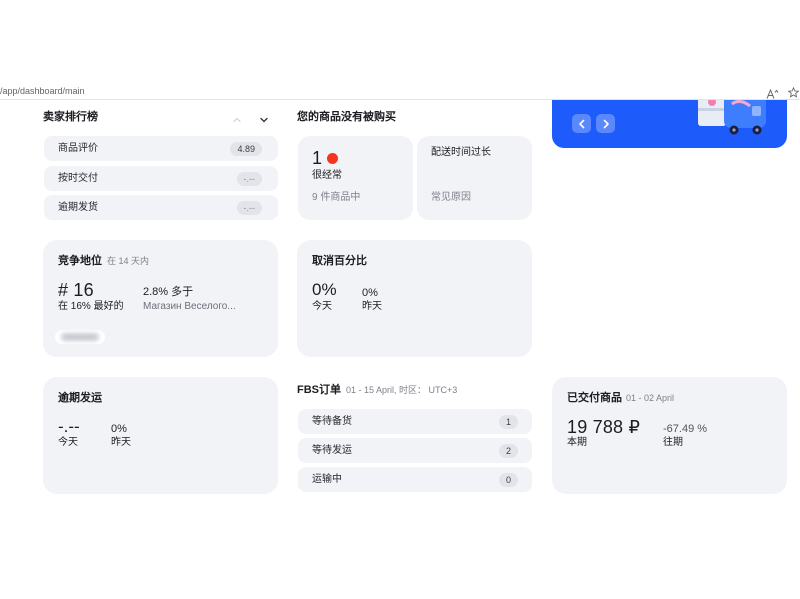  What do you see at coordinates (161, 207) in the screenshot?
I see `rating-row-late-shipping: 逾期发货 -.--` at bounding box center [161, 207].